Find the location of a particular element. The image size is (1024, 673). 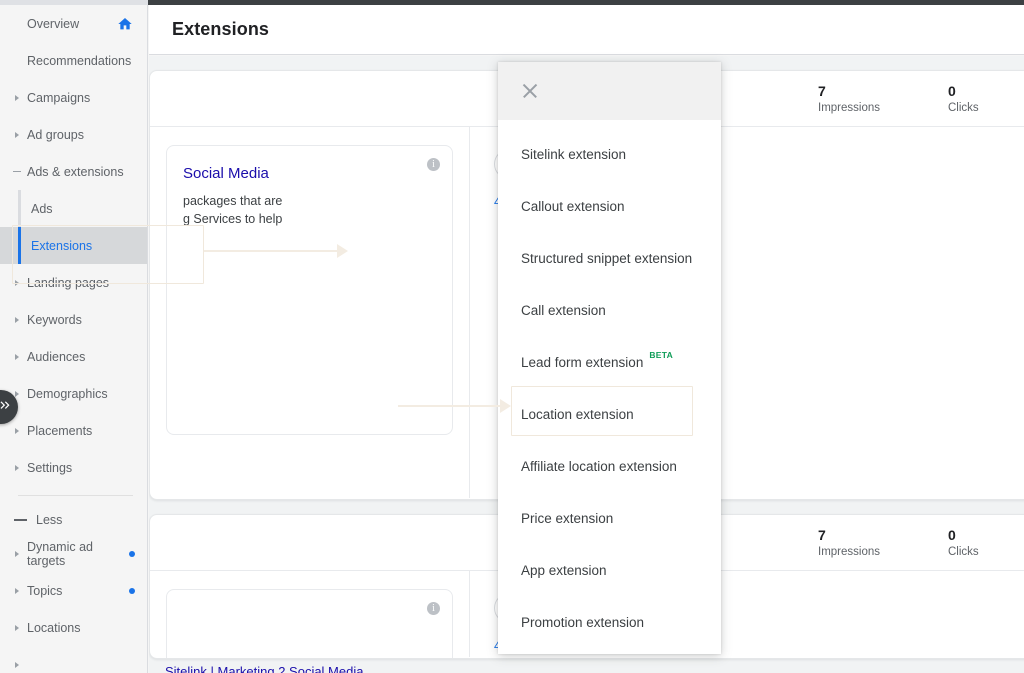

sidebar-item-locations: Locations is located at coordinates (73, 627).